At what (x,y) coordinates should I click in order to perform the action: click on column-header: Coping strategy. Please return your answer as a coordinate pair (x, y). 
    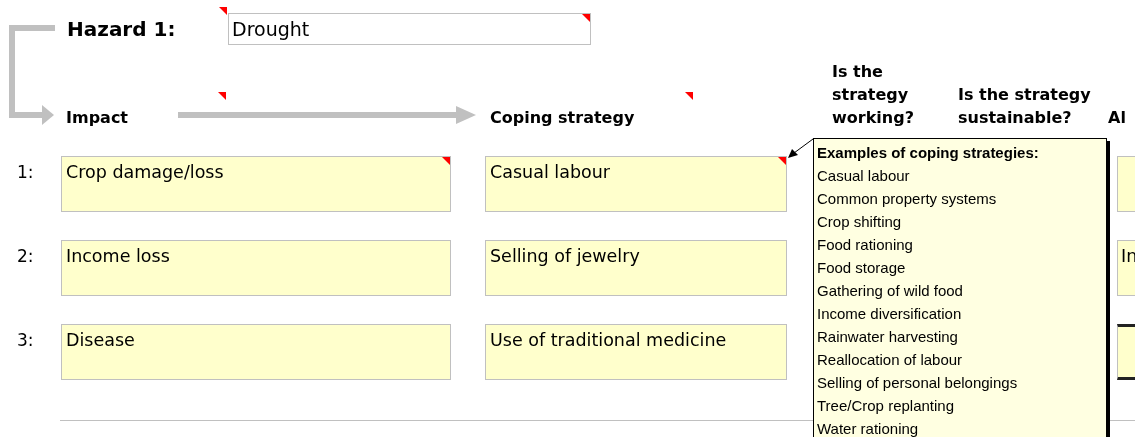
    Looking at the image, I should click on (562, 117).